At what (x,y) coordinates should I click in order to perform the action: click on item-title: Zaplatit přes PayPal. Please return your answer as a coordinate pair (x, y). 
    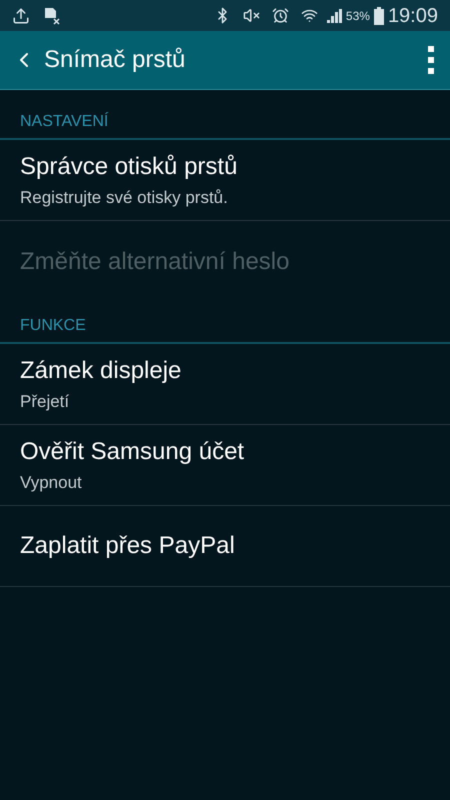
    Looking at the image, I should click on (128, 546).